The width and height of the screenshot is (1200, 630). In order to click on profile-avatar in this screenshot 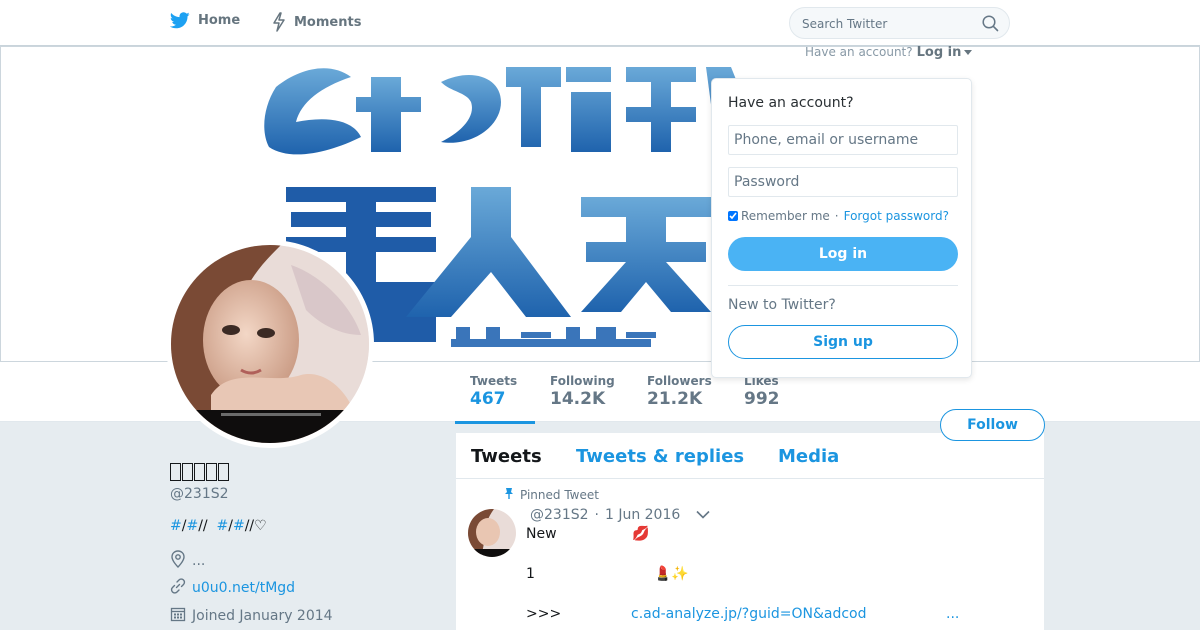, I will do `click(270, 344)`.